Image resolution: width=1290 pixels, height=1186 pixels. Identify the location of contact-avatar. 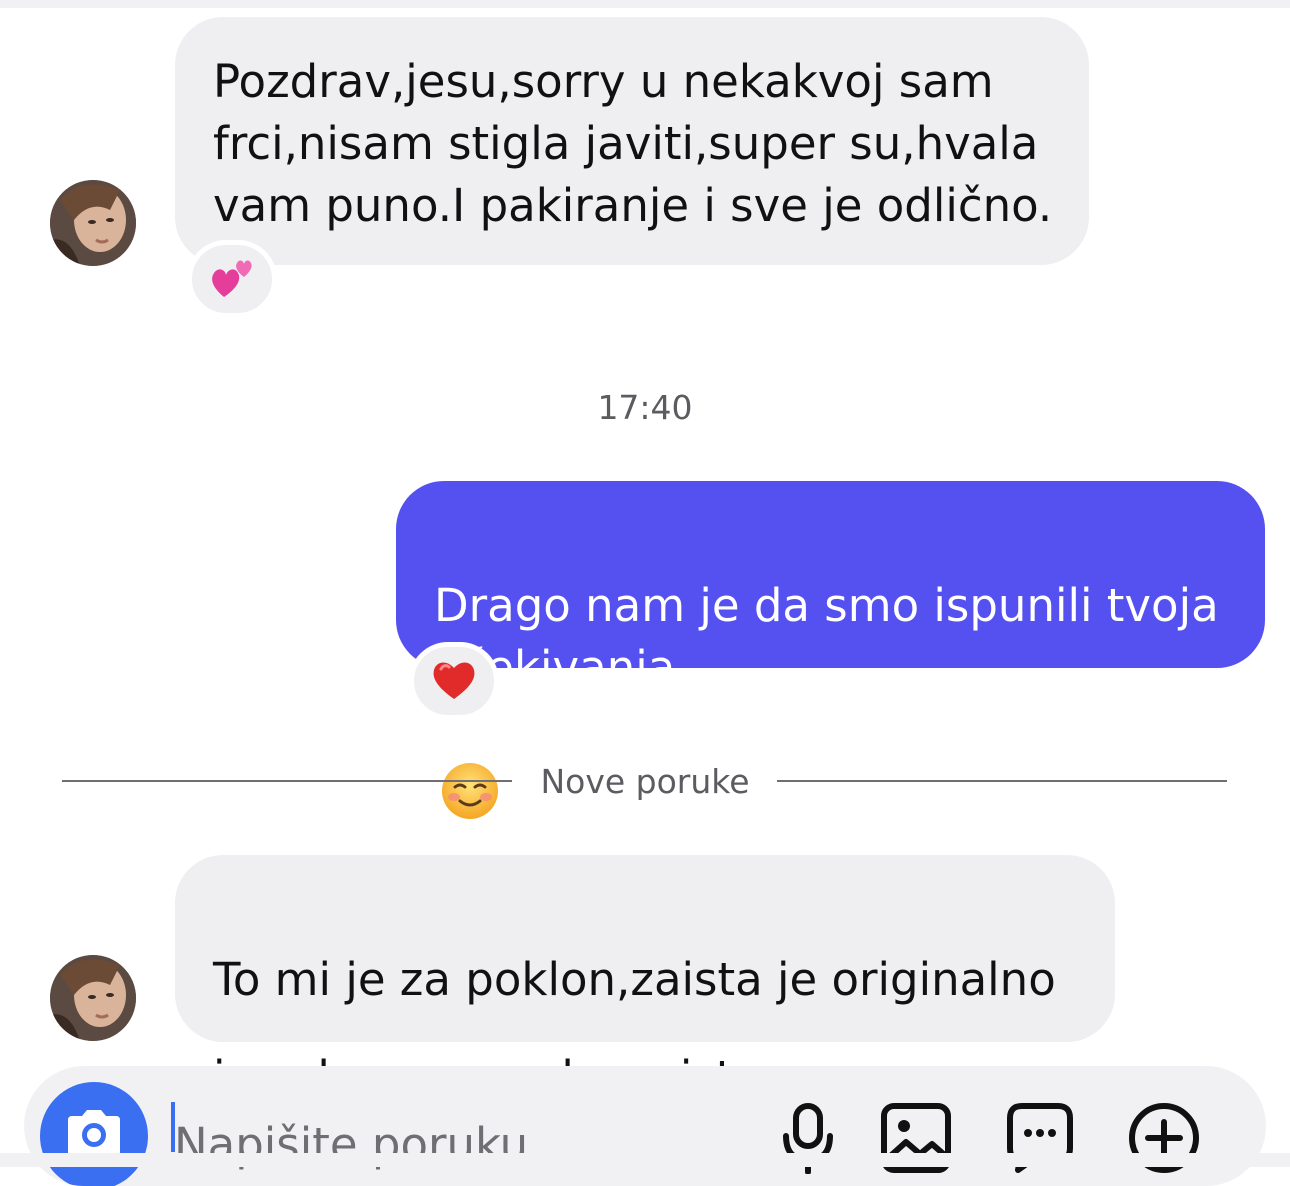
(93, 223).